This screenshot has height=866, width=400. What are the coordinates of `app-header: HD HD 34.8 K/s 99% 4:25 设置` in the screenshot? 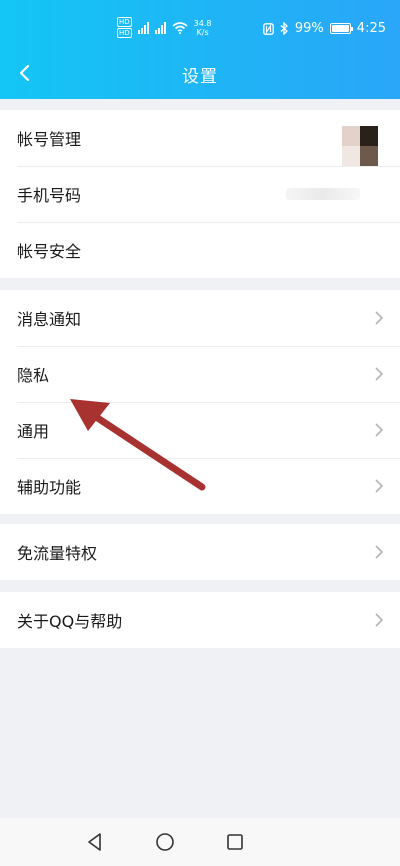 It's located at (200, 49).